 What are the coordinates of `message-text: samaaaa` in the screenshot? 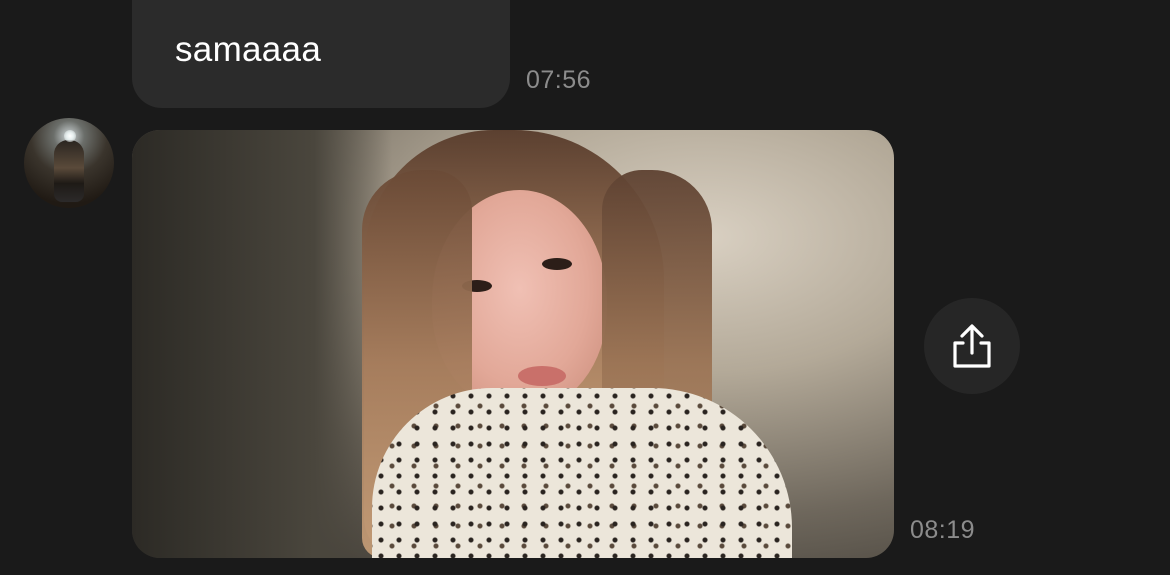 It's located at (248, 49).